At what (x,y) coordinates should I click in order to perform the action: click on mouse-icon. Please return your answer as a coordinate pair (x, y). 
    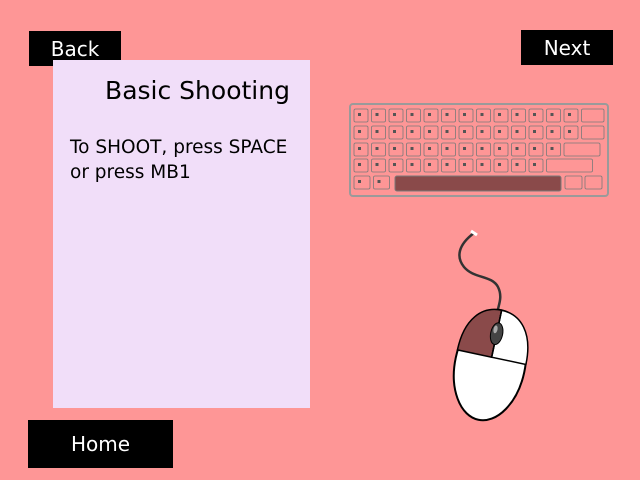
    Looking at the image, I should click on (490, 325).